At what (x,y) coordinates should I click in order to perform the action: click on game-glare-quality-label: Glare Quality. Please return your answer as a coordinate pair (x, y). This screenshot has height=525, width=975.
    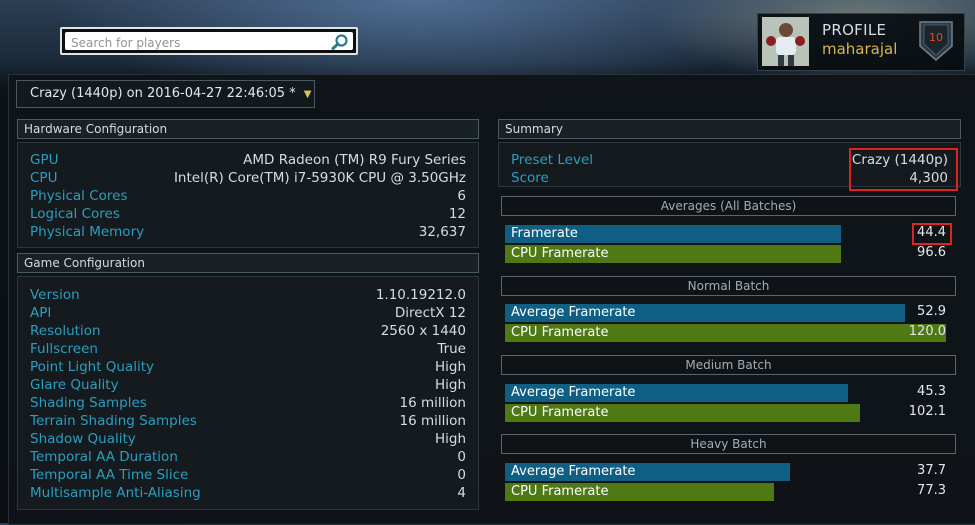
    Looking at the image, I should click on (74, 385).